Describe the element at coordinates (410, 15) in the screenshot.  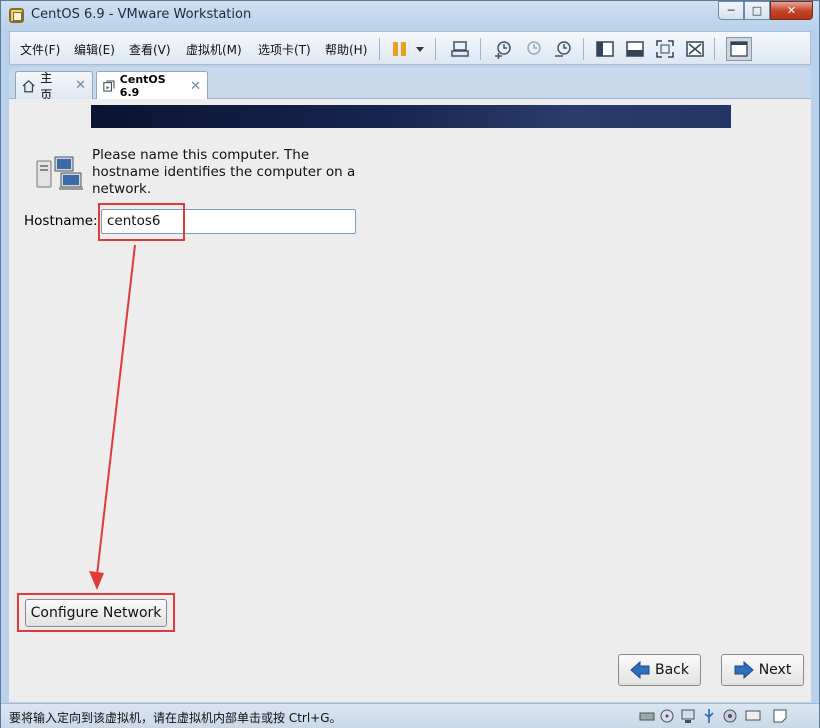
I see `title-bar: CentOS 6.9 - VMware Workstation ─ □ ✕` at that location.